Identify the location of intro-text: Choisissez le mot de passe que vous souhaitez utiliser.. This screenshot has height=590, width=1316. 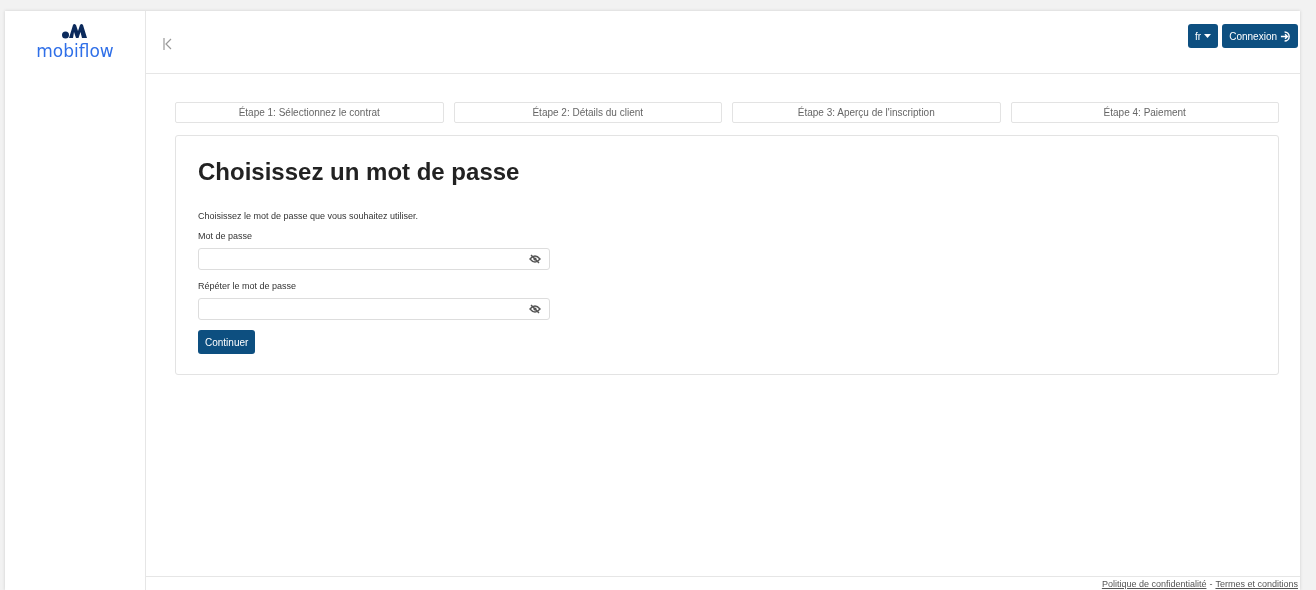
(309, 216).